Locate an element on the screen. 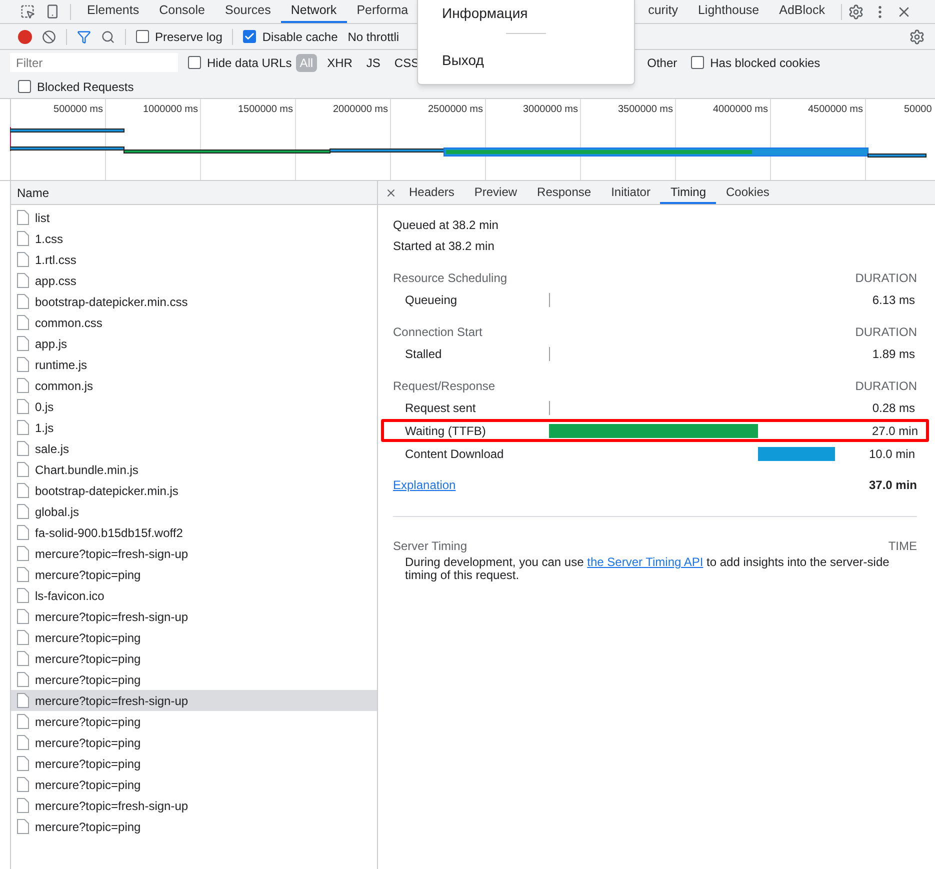  started-text: Started at 38.2 min is located at coordinates (444, 246).